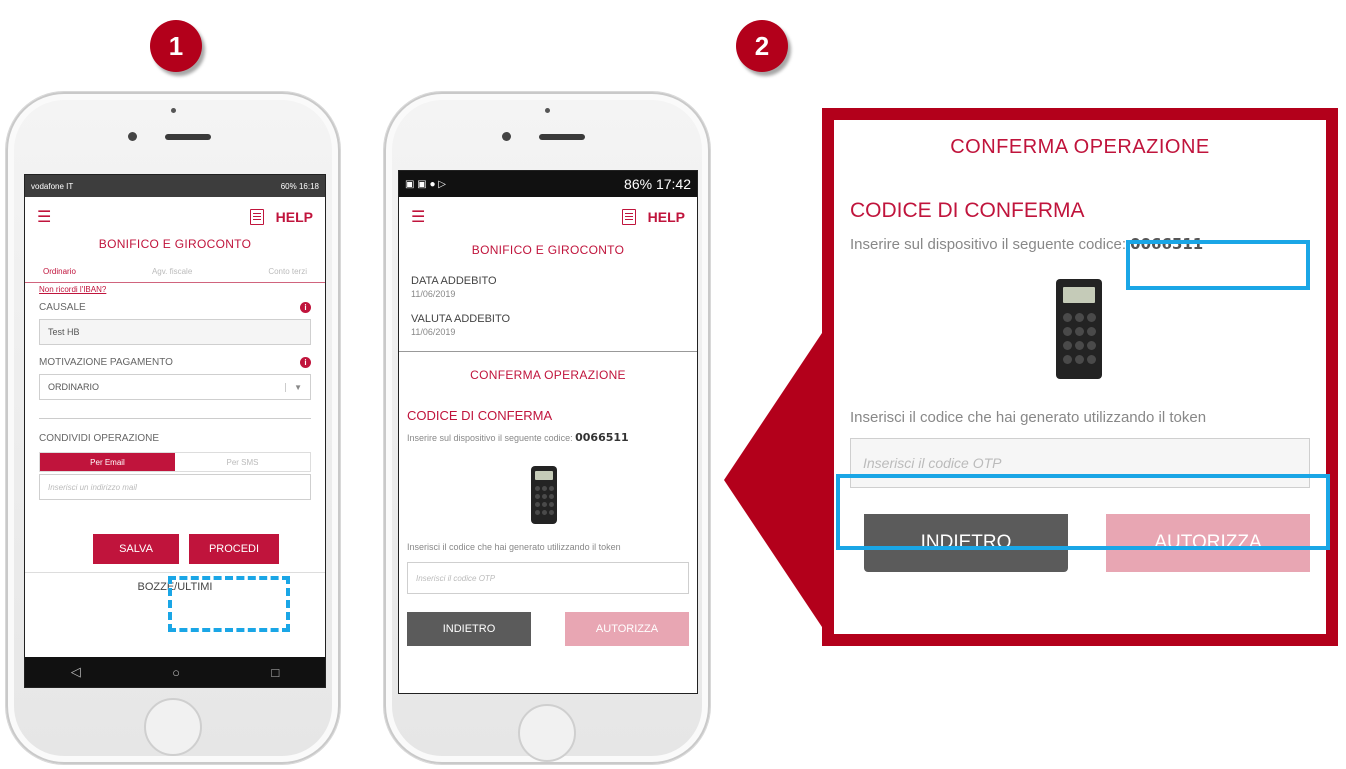  Describe the element at coordinates (242, 462) in the screenshot. I see `share-sms-option: Per SMS` at that location.